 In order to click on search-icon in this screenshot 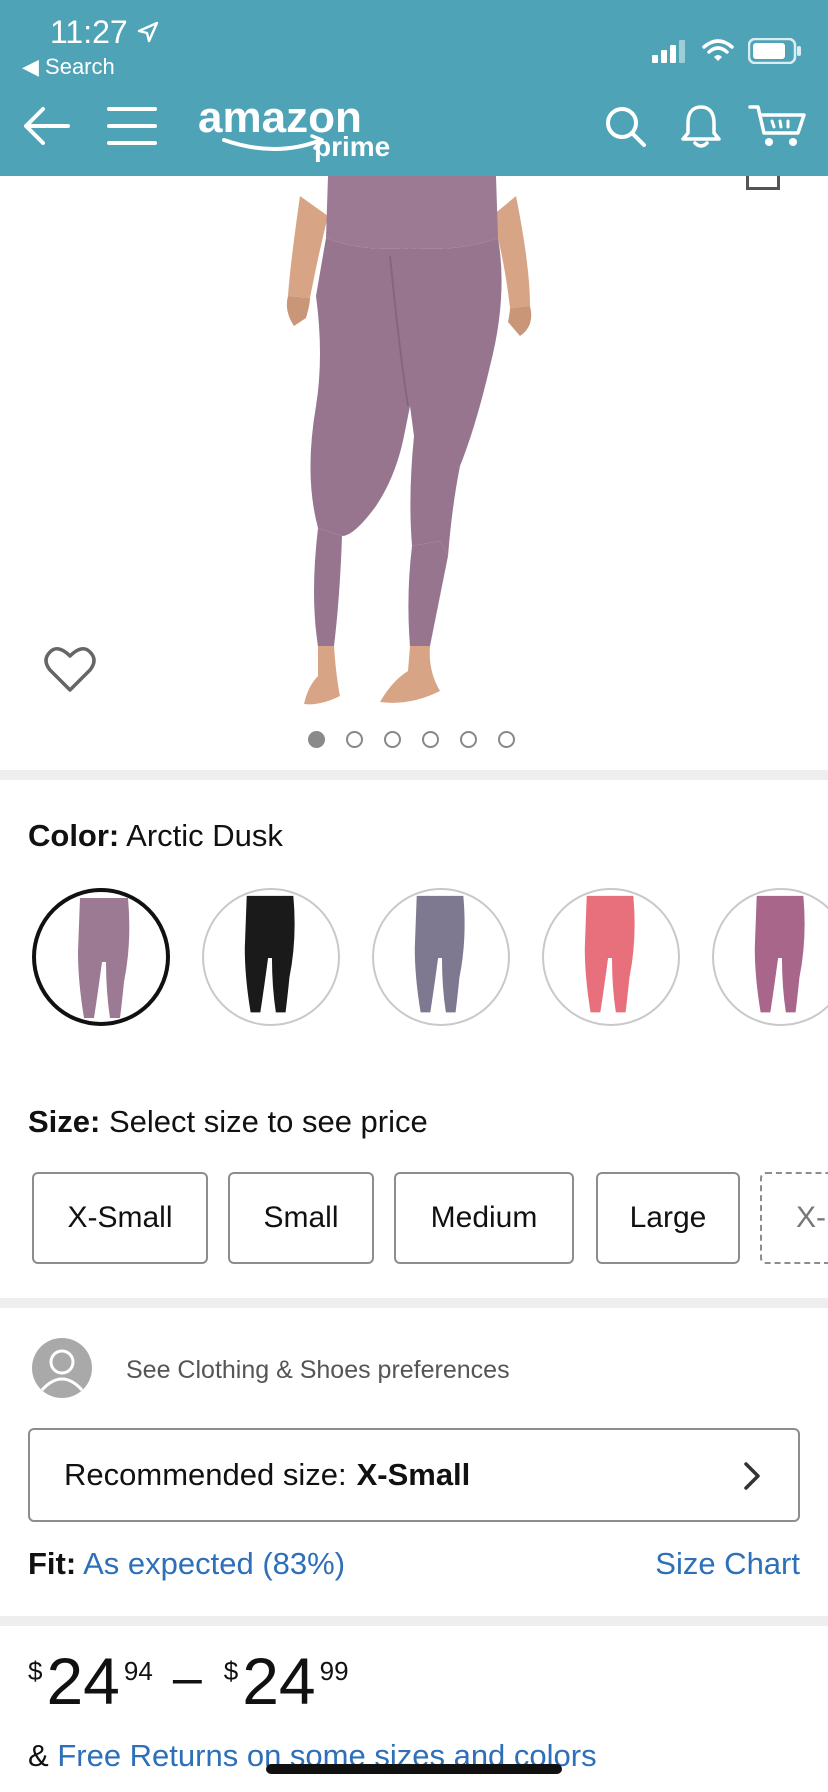, I will do `click(626, 127)`.